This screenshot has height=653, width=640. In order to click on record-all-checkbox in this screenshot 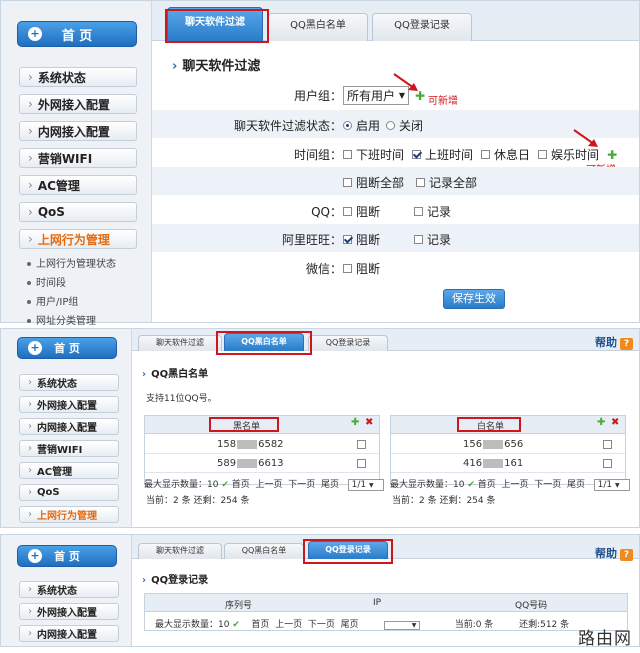, I will do `click(421, 182)`.